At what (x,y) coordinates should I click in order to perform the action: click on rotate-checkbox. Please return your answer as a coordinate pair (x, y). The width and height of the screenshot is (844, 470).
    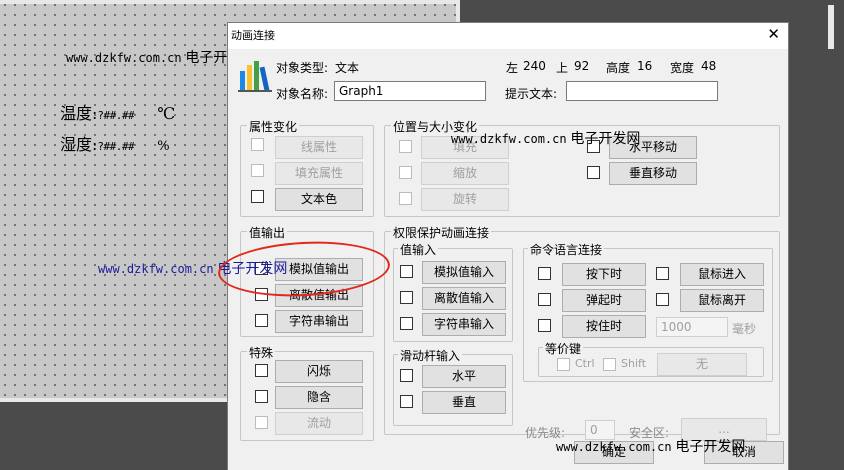
    Looking at the image, I should click on (405, 198).